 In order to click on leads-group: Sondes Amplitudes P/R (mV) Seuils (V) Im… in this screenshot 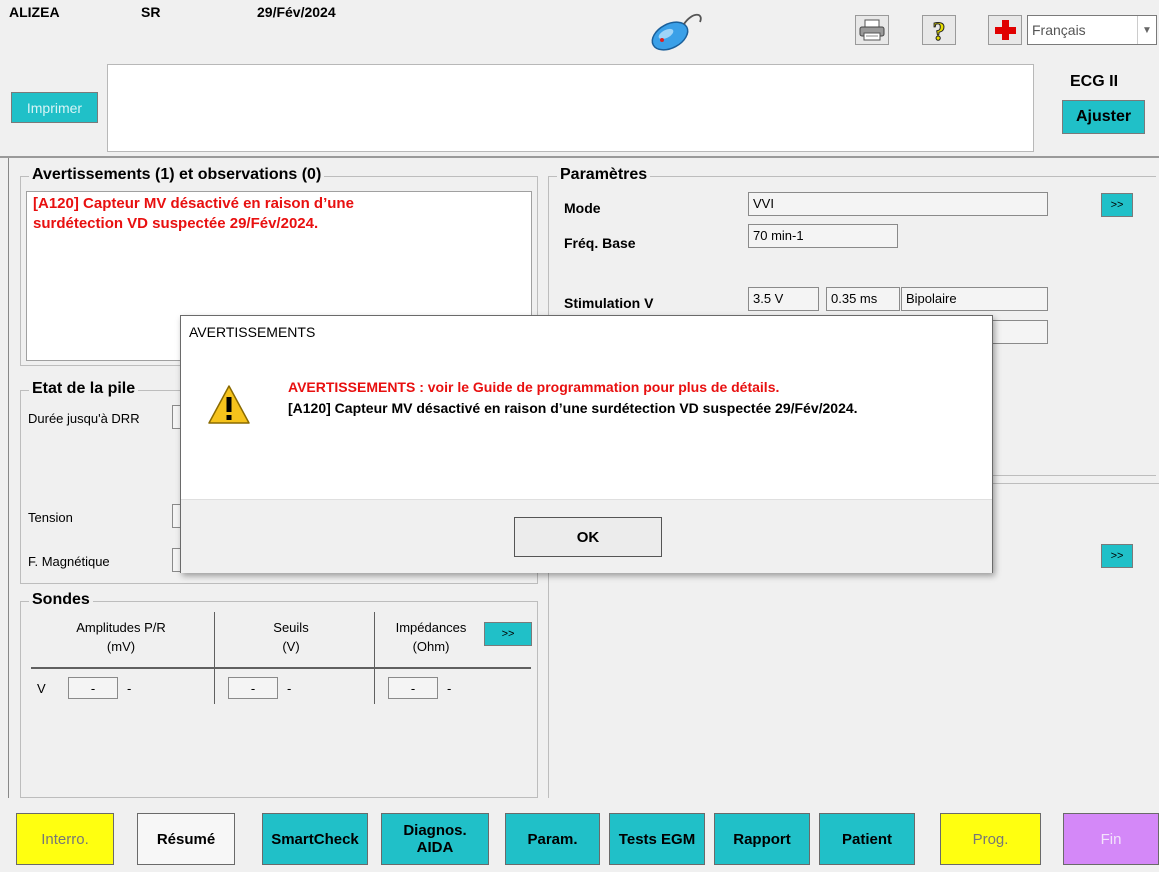, I will do `click(279, 694)`.